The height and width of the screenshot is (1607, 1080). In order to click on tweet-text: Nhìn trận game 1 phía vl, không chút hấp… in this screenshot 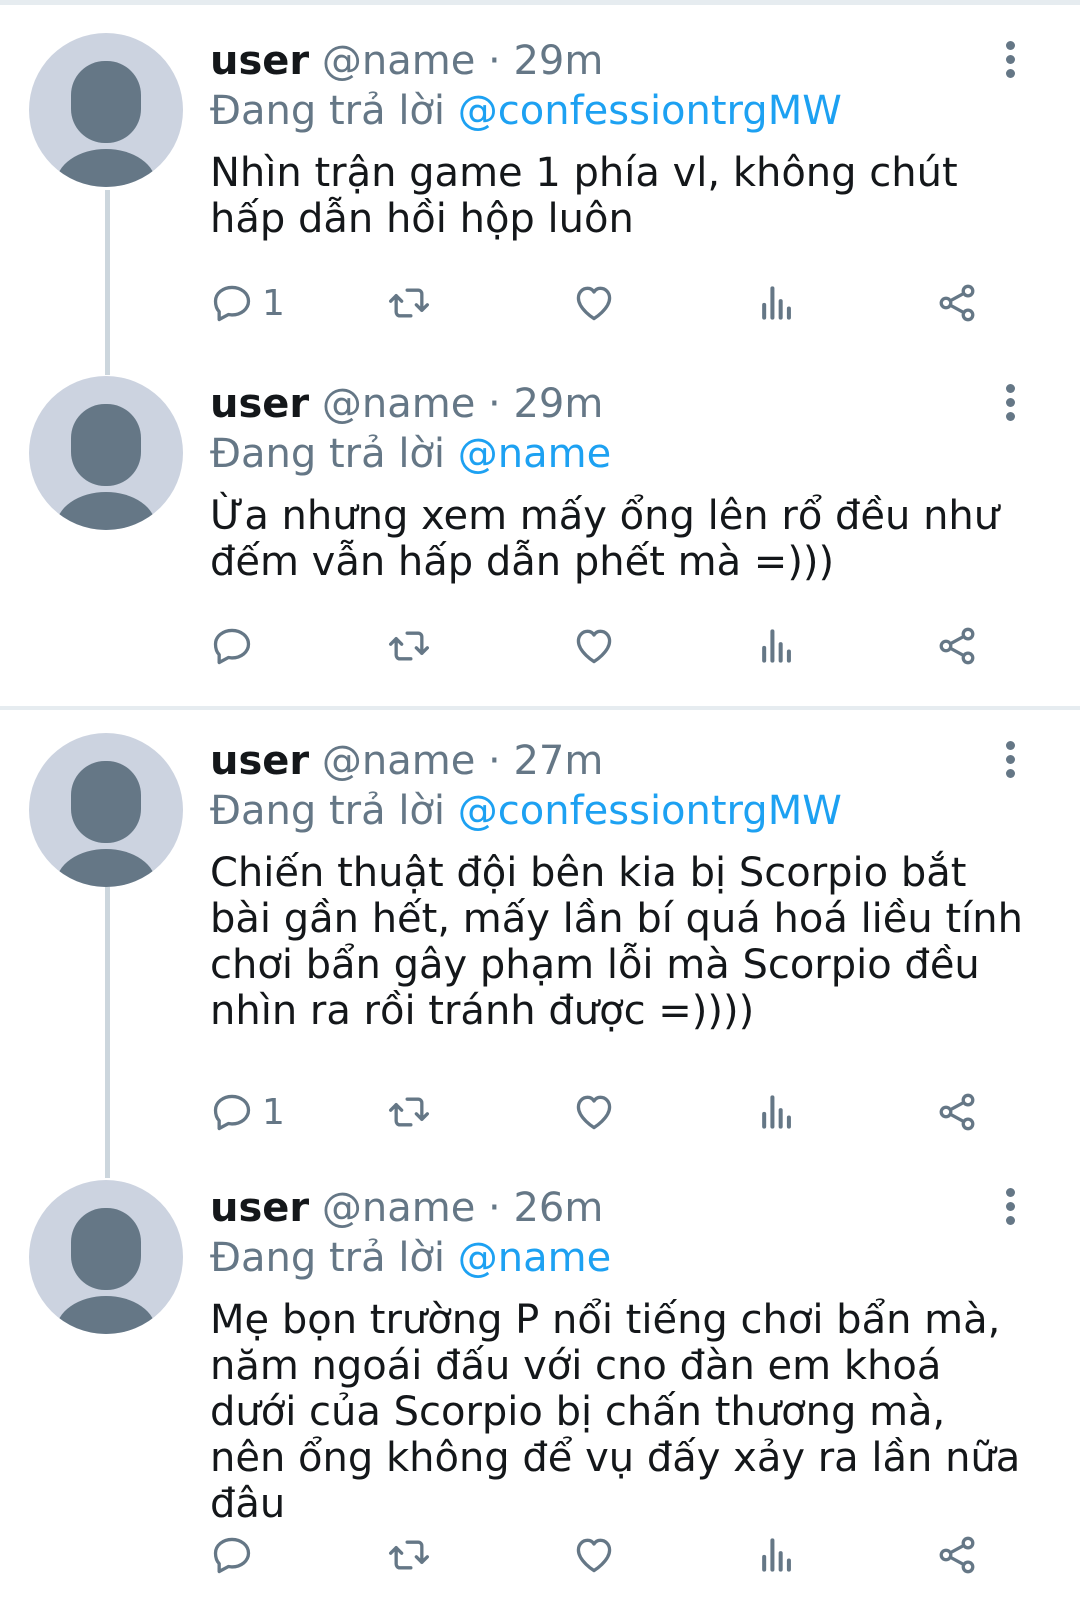, I will do `click(584, 196)`.